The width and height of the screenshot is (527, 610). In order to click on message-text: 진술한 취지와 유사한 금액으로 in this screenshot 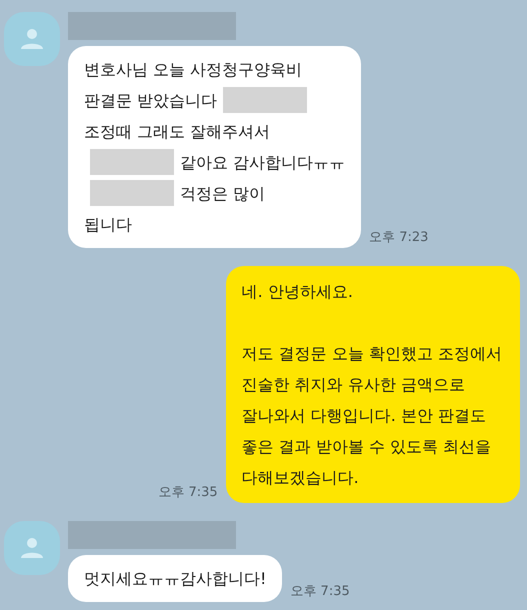, I will do `click(353, 385)`.